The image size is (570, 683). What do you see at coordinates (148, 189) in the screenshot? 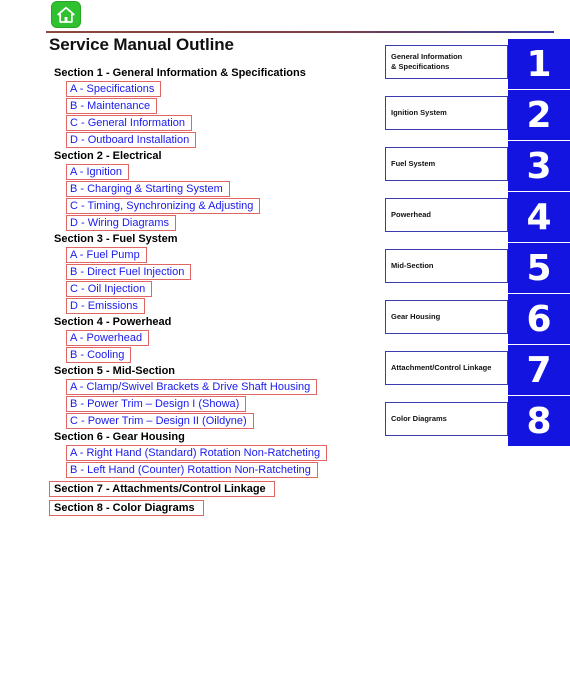
I see `outline-subitem-link: B - Charging & Starting System` at bounding box center [148, 189].